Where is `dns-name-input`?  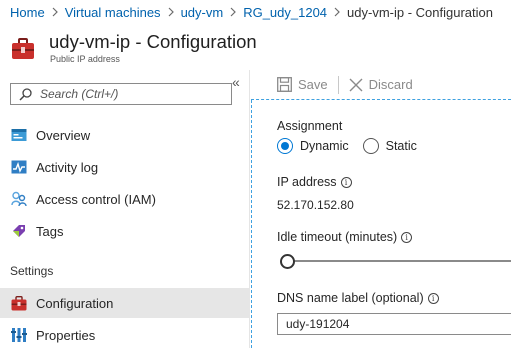
dns-name-input is located at coordinates (394, 324).